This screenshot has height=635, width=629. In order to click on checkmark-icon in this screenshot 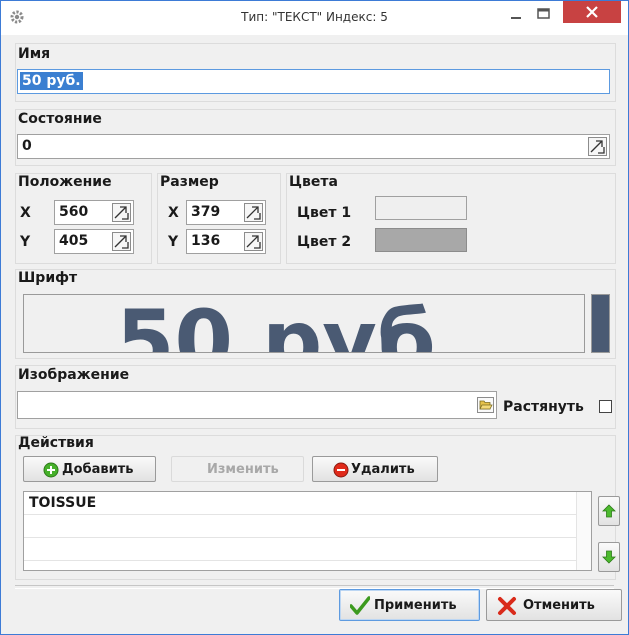, I will do `click(360, 605)`.